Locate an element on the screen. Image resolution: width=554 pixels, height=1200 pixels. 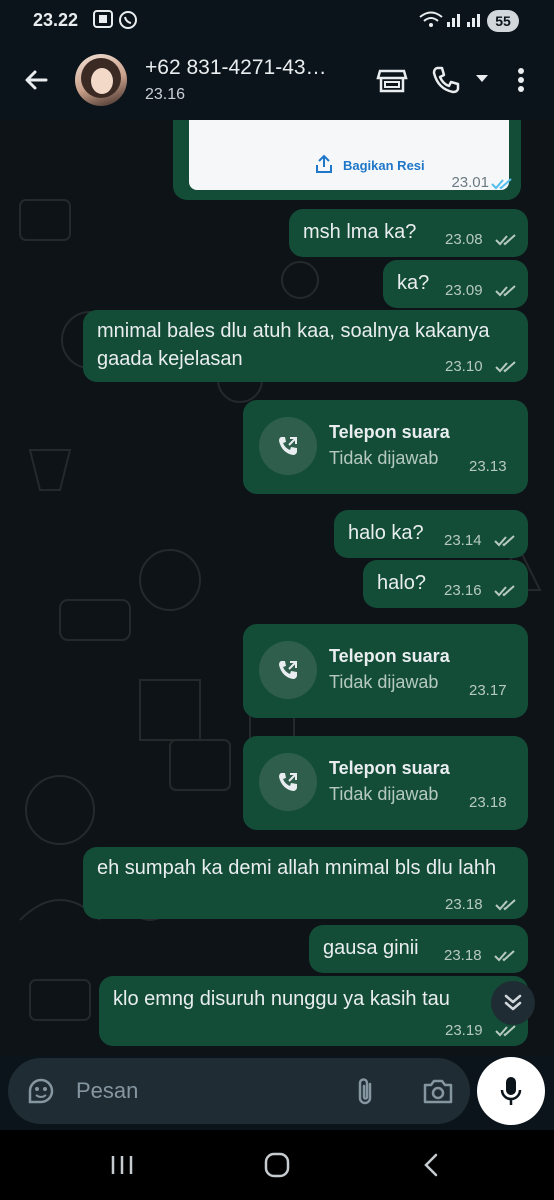
message-text: ka? is located at coordinates (413, 283).